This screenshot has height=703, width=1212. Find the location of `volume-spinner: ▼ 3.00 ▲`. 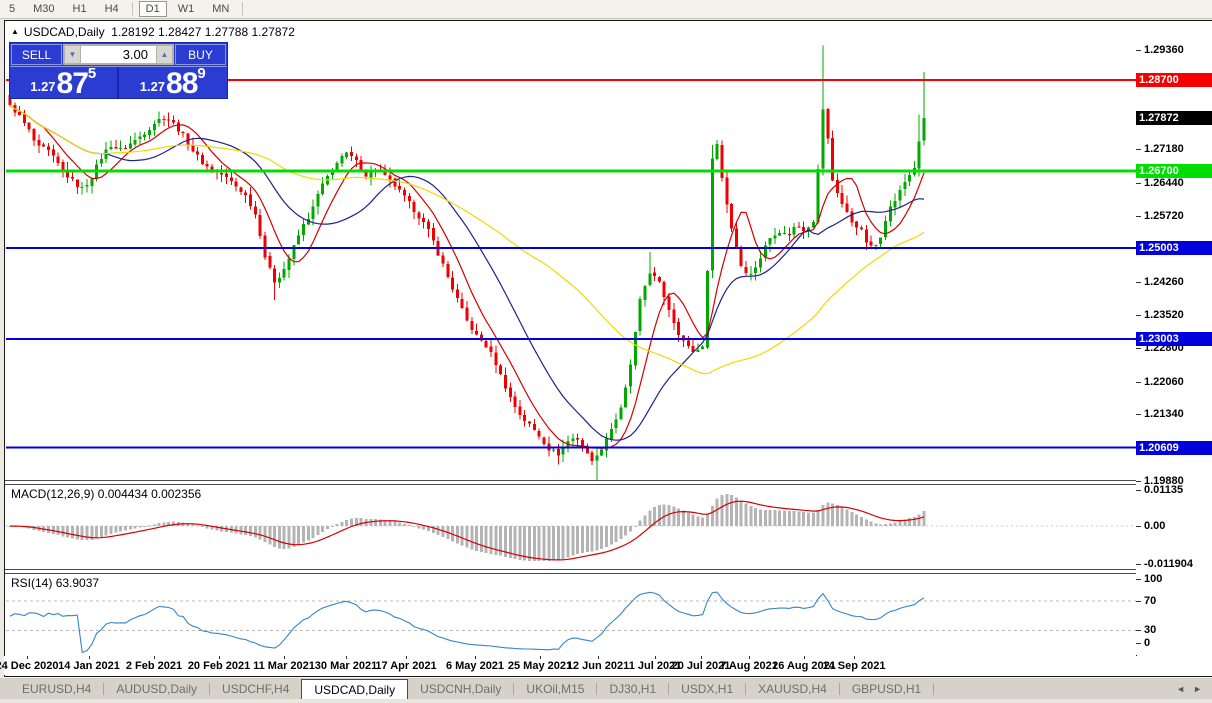

volume-spinner: ▼ 3.00 ▲ is located at coordinates (118, 54).